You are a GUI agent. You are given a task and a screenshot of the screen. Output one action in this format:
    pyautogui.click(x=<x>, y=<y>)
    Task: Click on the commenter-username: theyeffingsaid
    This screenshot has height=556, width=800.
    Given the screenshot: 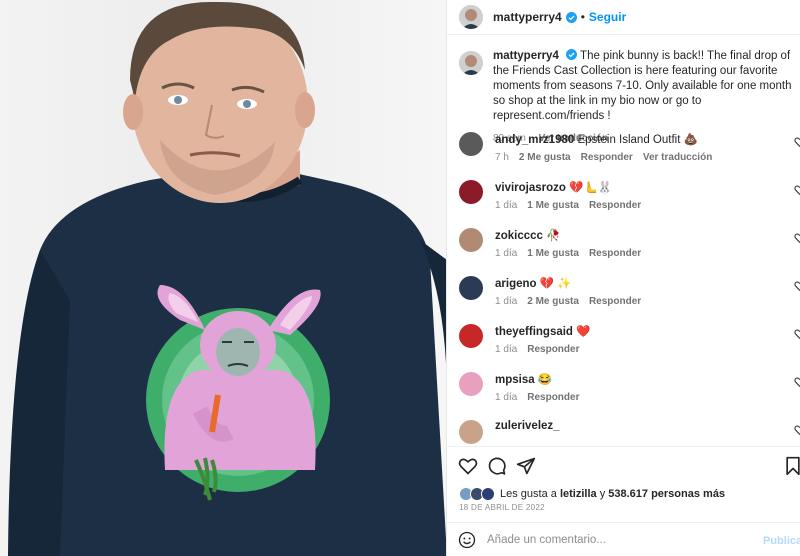 What is the action you would take?
    pyautogui.click(x=534, y=332)
    